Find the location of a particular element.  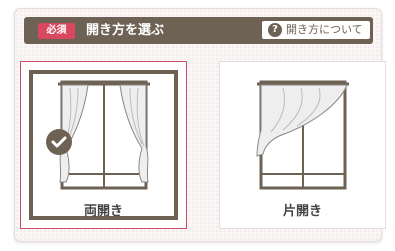

option-label: 両開き is located at coordinates (103, 211).